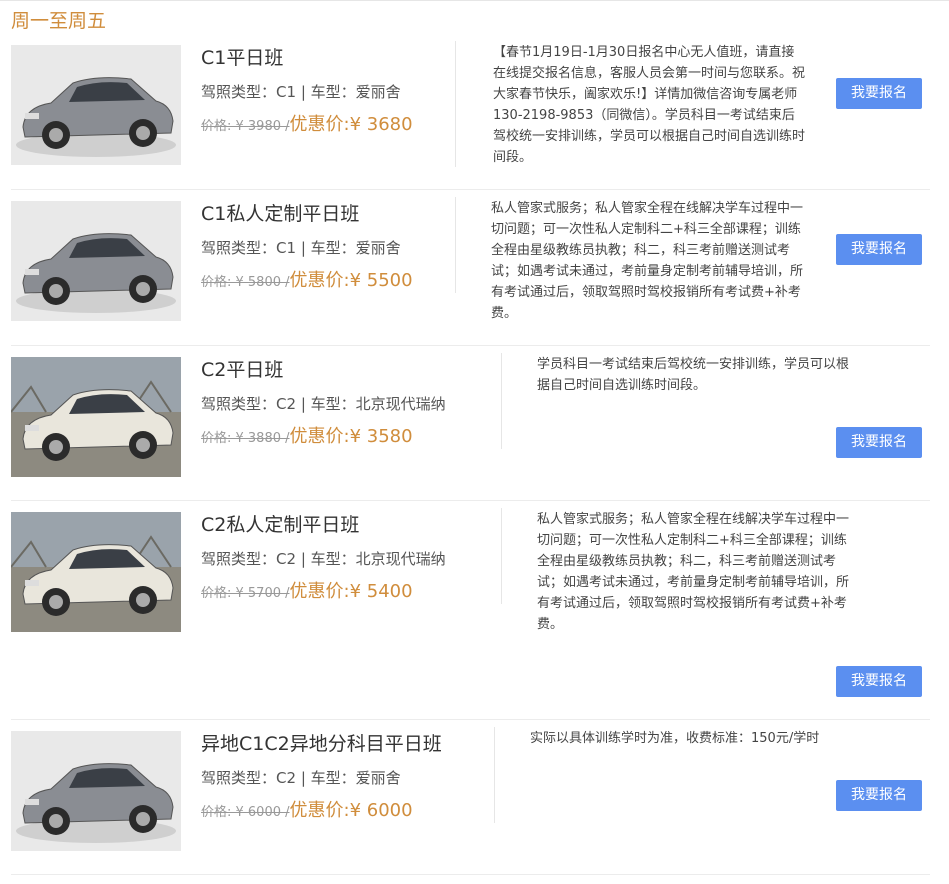 This screenshot has width=949, height=884. What do you see at coordinates (381, 124) in the screenshot?
I see `sale-price: ¥ 3680` at bounding box center [381, 124].